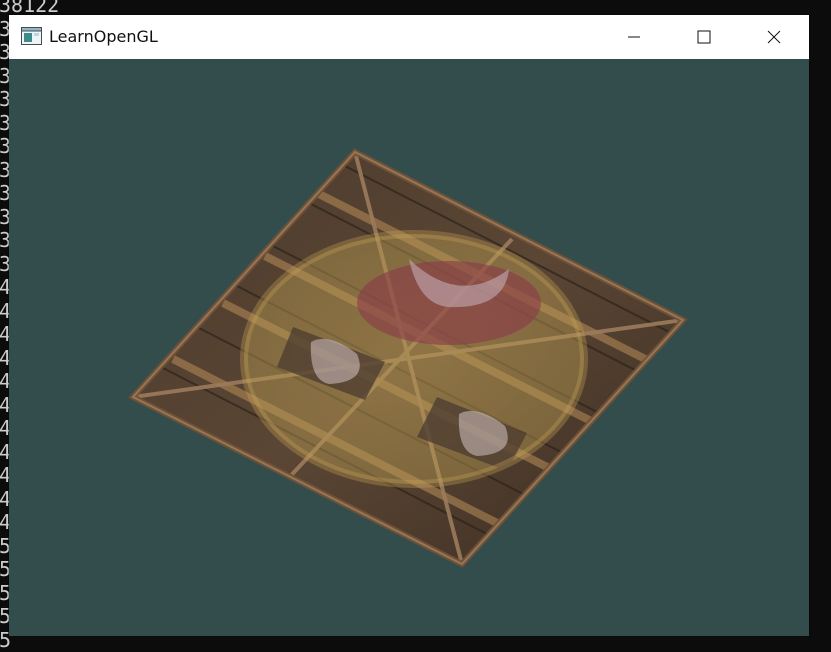 The height and width of the screenshot is (652, 831). I want to click on close-icon, so click(774, 37).